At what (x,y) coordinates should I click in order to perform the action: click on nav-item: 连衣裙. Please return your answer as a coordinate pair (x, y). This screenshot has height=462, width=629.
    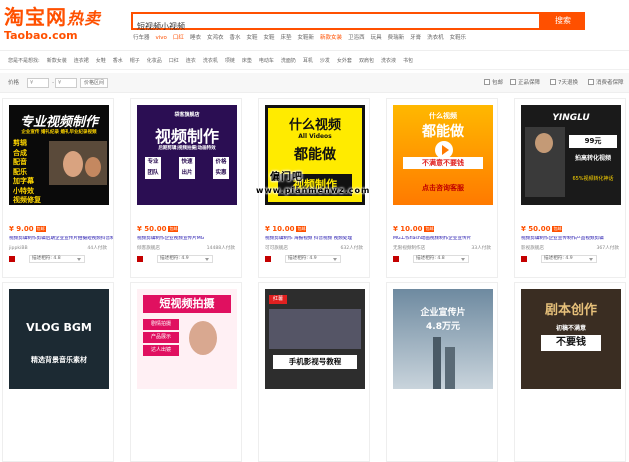
    Looking at the image, I should click on (81, 61).